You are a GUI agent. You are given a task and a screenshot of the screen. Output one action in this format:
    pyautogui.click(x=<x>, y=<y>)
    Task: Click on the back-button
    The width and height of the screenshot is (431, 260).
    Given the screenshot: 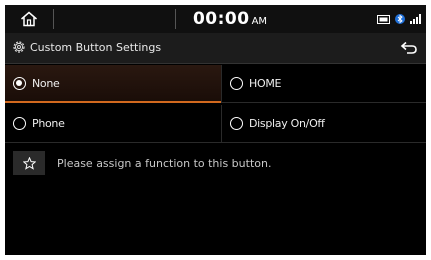 What is the action you would take?
    pyautogui.click(x=409, y=48)
    